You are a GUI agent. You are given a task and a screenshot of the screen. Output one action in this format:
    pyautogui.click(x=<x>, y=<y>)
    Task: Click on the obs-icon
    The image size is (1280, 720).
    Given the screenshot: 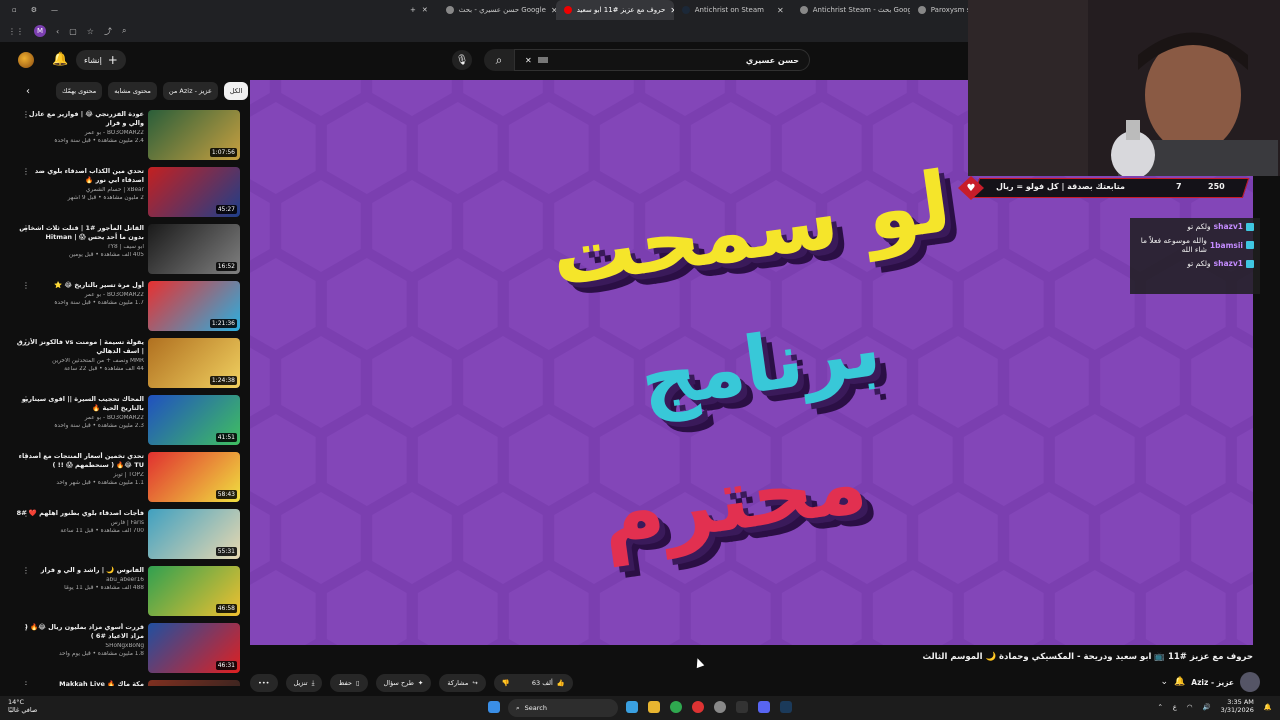 What is the action you would take?
    pyautogui.click(x=720, y=707)
    